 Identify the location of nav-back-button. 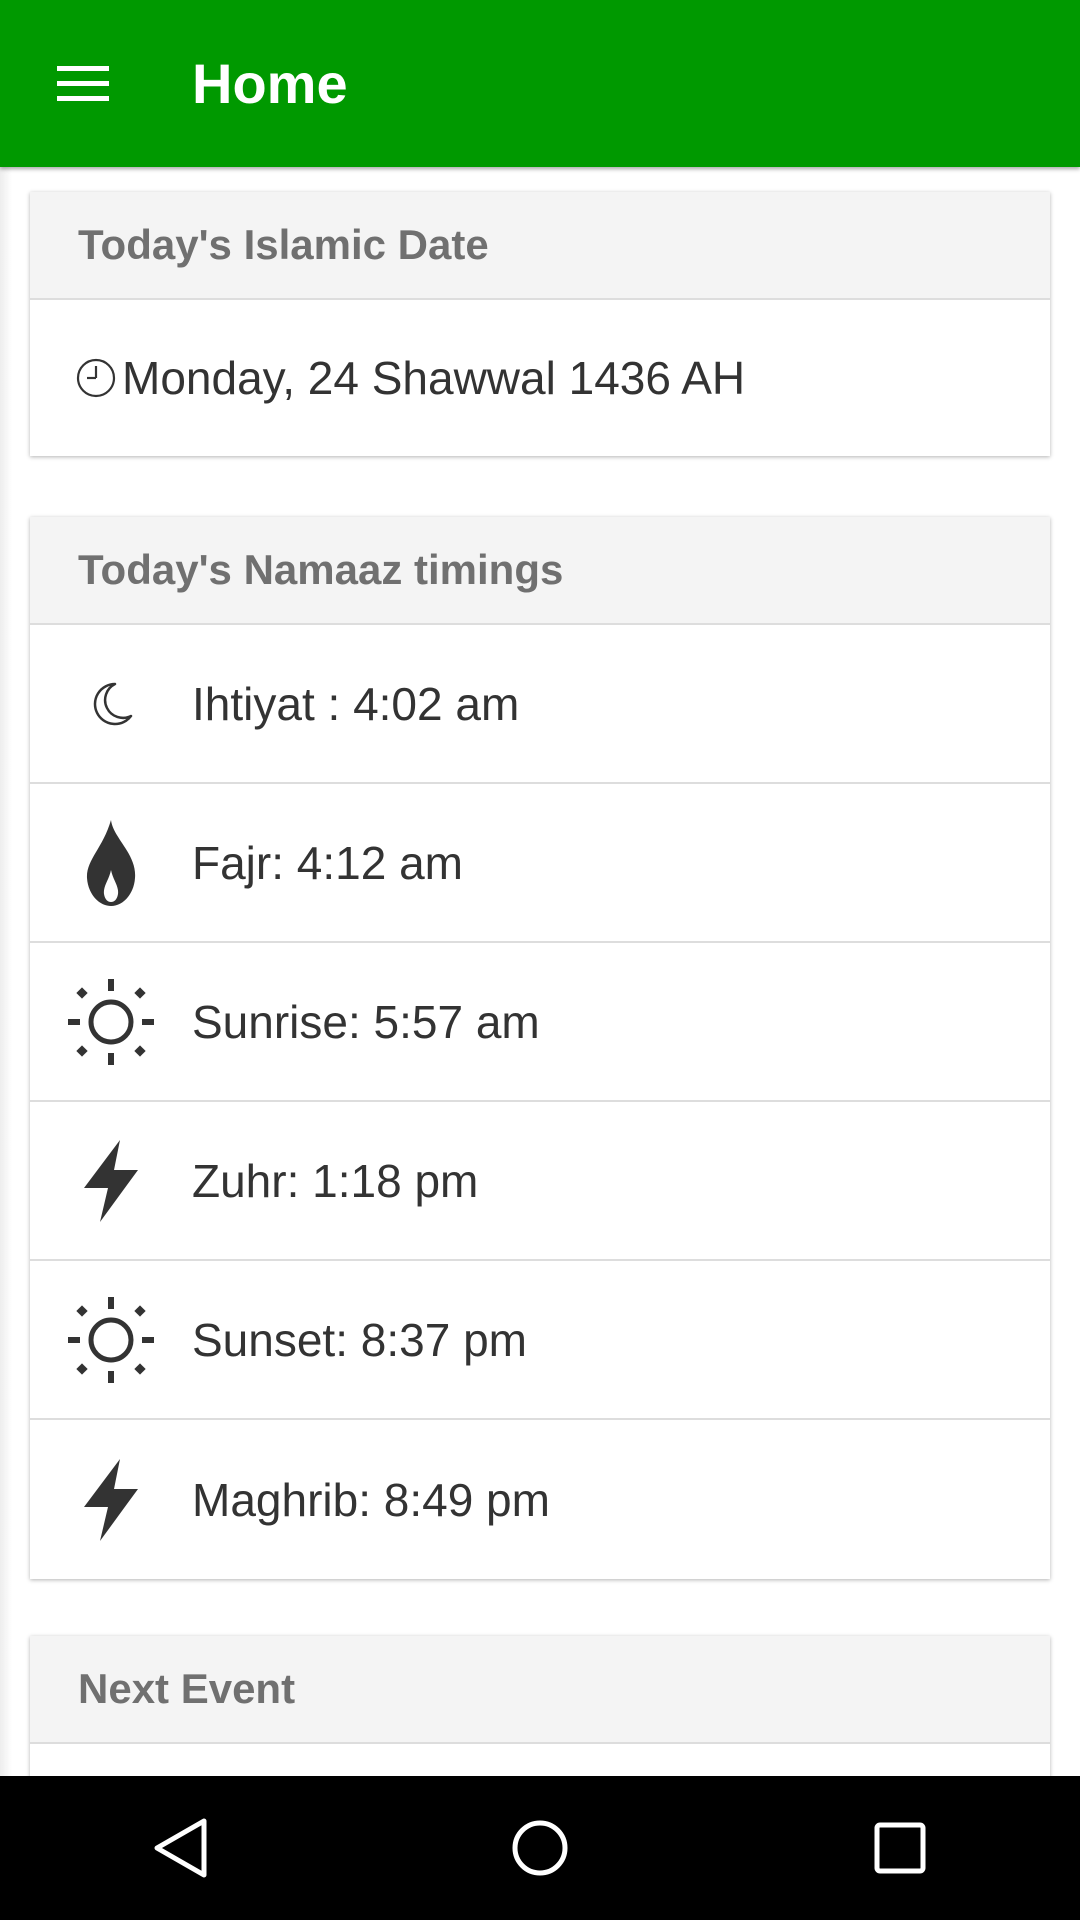
(180, 1848).